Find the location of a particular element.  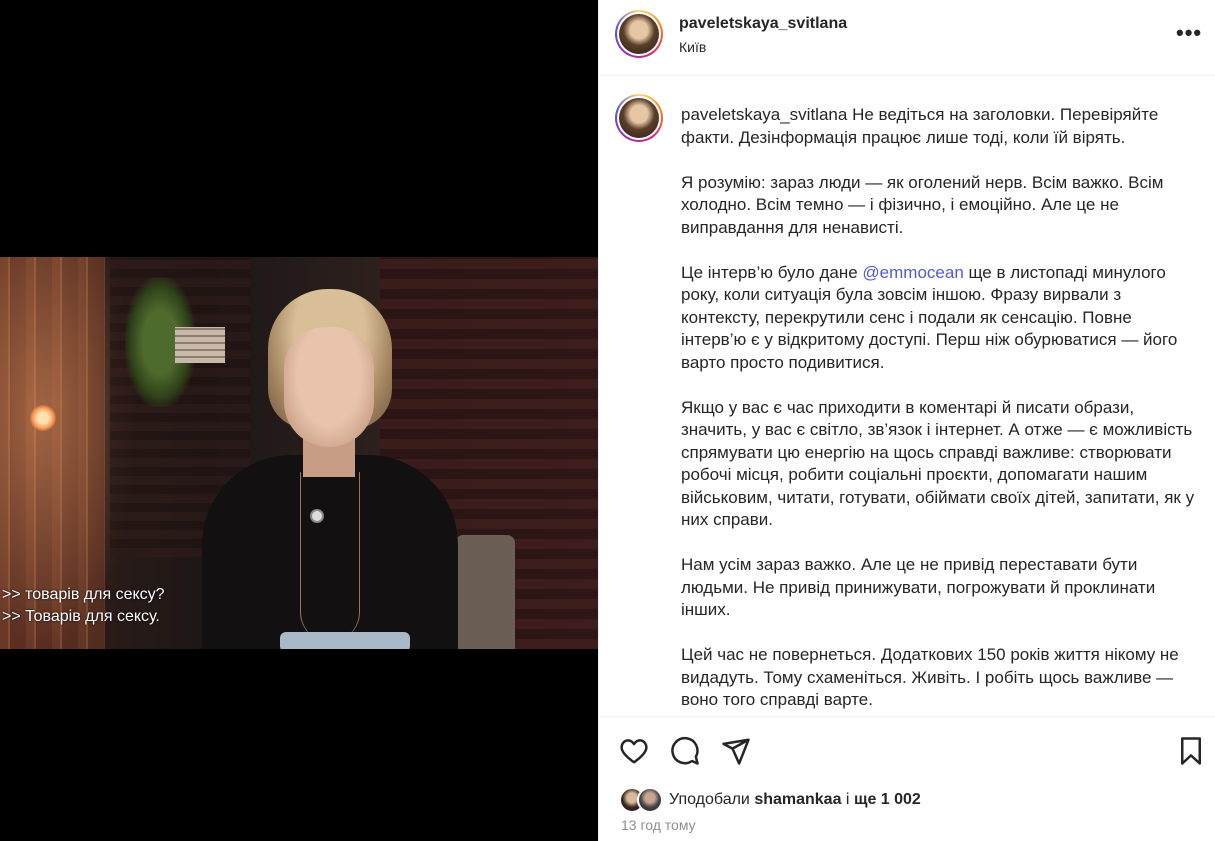

likes-text: Уподобали shamankaa і ще 1 002 is located at coordinates (795, 800).